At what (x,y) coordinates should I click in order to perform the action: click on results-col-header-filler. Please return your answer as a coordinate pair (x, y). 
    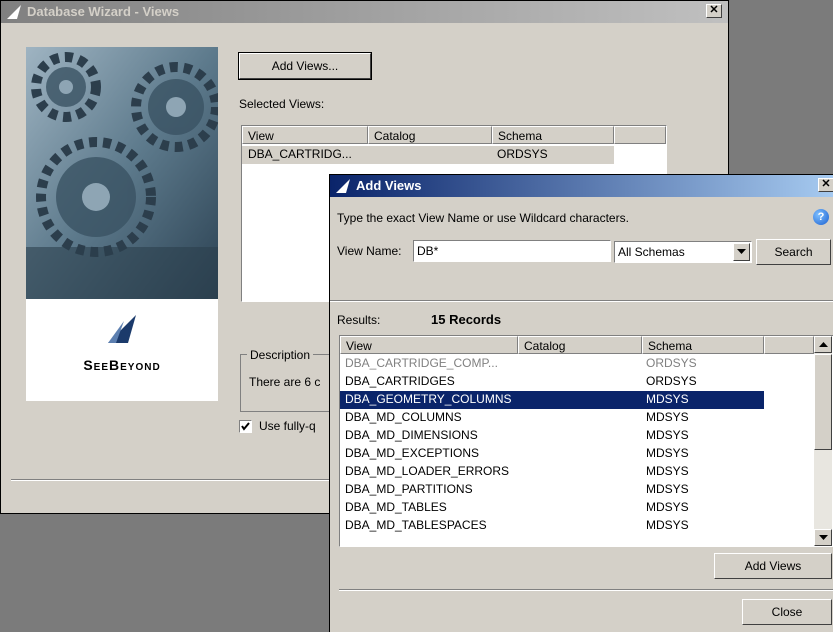
    Looking at the image, I should click on (789, 345).